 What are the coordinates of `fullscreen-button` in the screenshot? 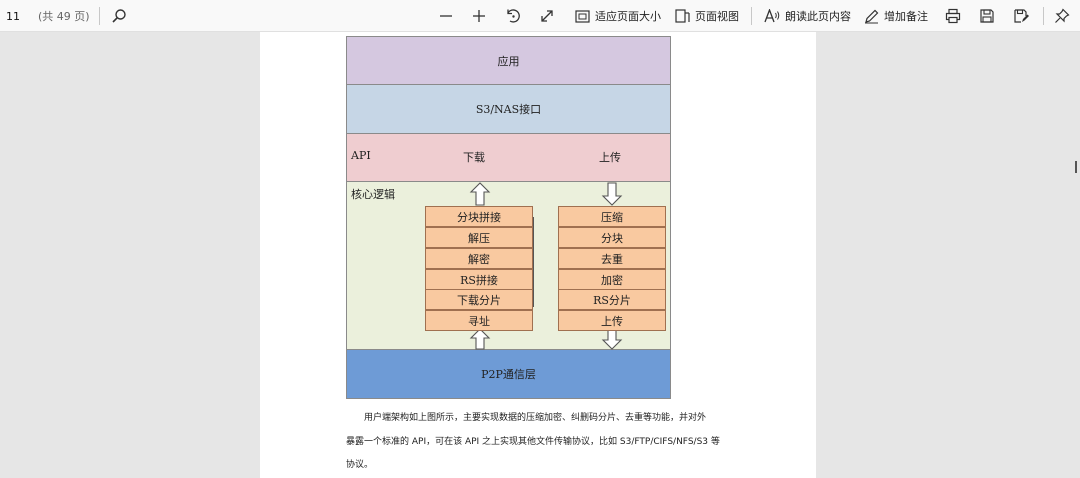 It's located at (548, 16).